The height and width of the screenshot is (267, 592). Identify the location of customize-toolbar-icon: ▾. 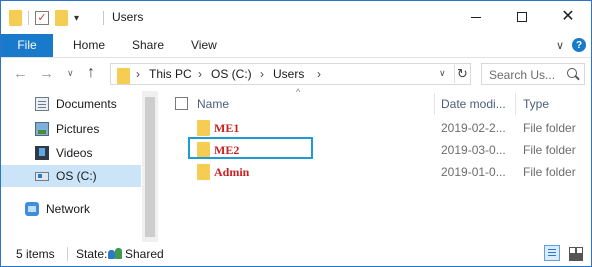
(76, 18).